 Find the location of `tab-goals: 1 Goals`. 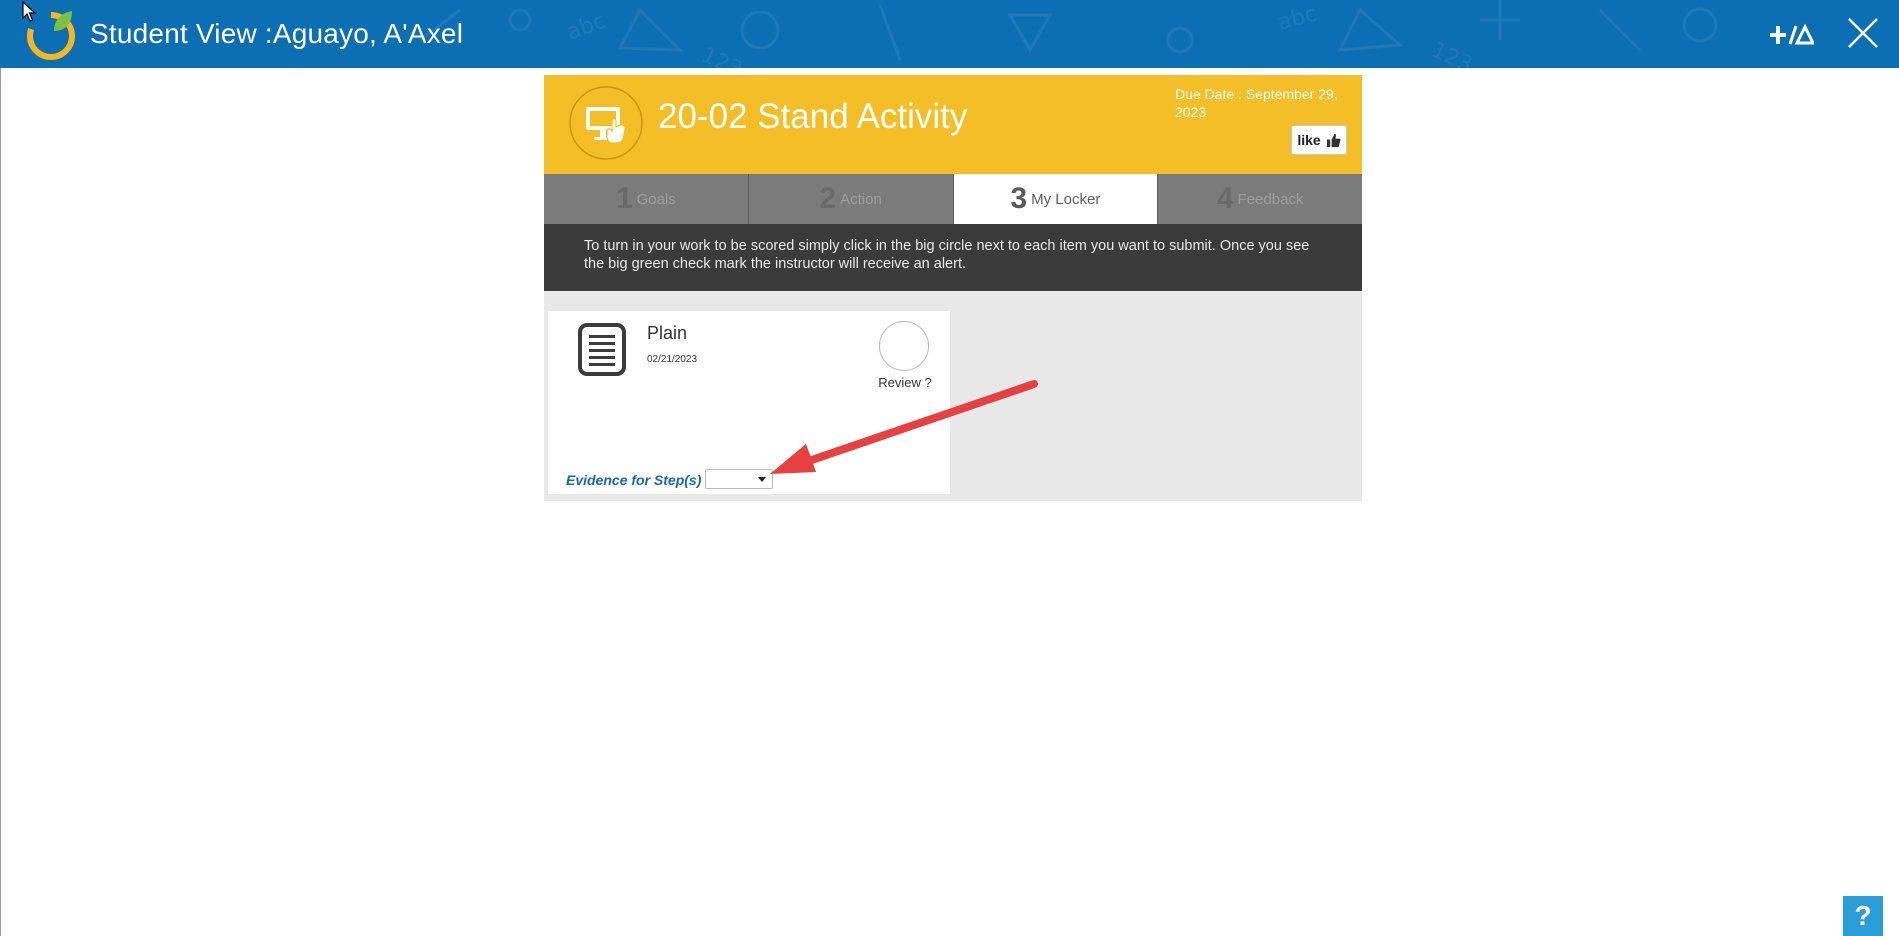

tab-goals: 1 Goals is located at coordinates (646, 199).